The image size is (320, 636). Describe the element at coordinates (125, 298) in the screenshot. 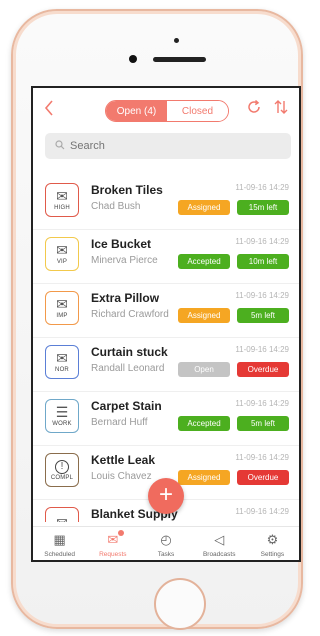

I see `request-title: Extra Pillow` at that location.